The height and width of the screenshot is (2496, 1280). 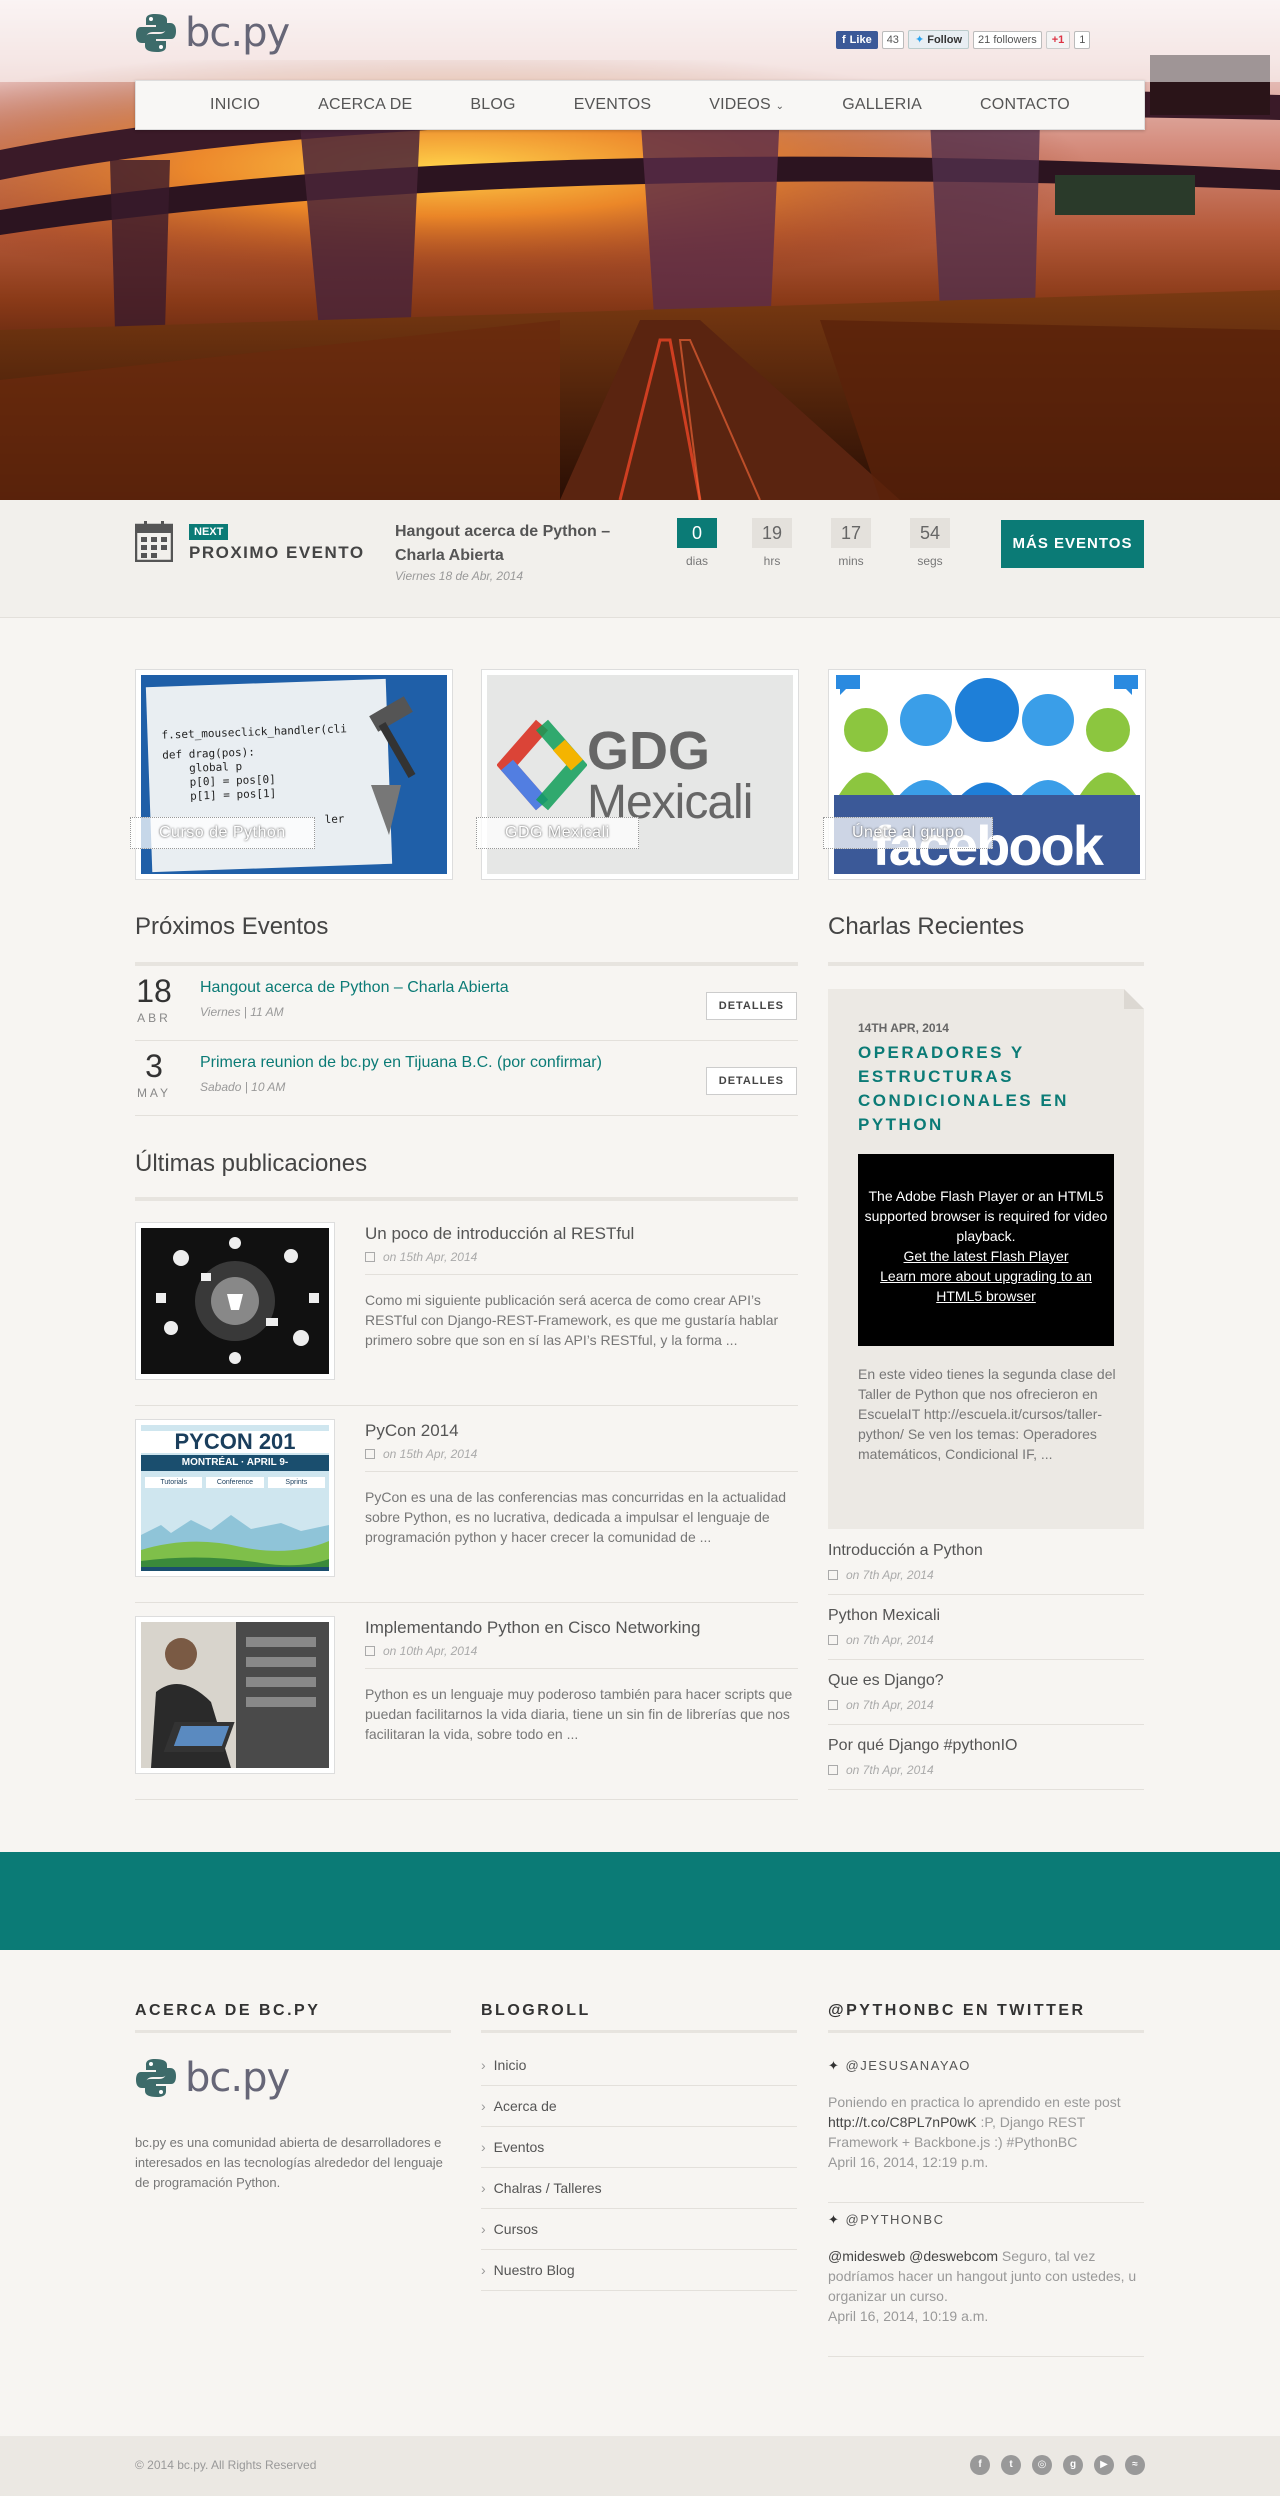 What do you see at coordinates (365, 105) in the screenshot?
I see `nav-item-acerca: ACERCA DE` at bounding box center [365, 105].